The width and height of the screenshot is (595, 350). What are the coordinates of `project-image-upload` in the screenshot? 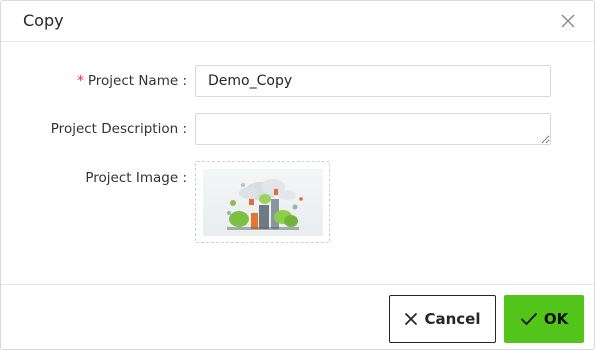 It's located at (262, 202).